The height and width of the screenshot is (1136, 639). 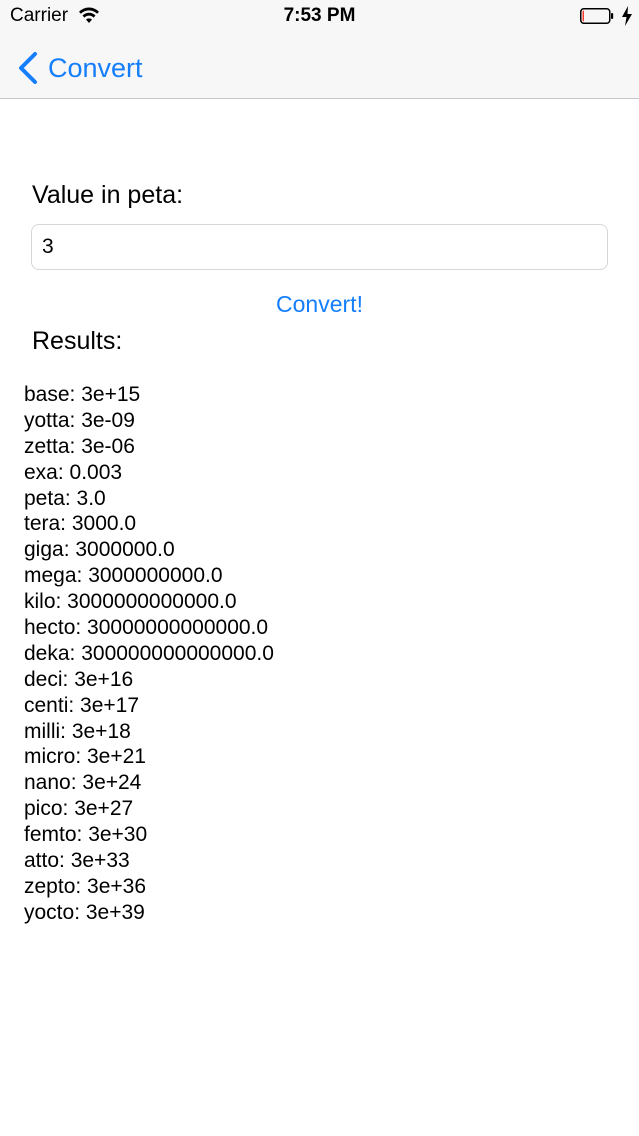 What do you see at coordinates (82, 705) in the screenshot?
I see `result-item: centi: 3e+17` at bounding box center [82, 705].